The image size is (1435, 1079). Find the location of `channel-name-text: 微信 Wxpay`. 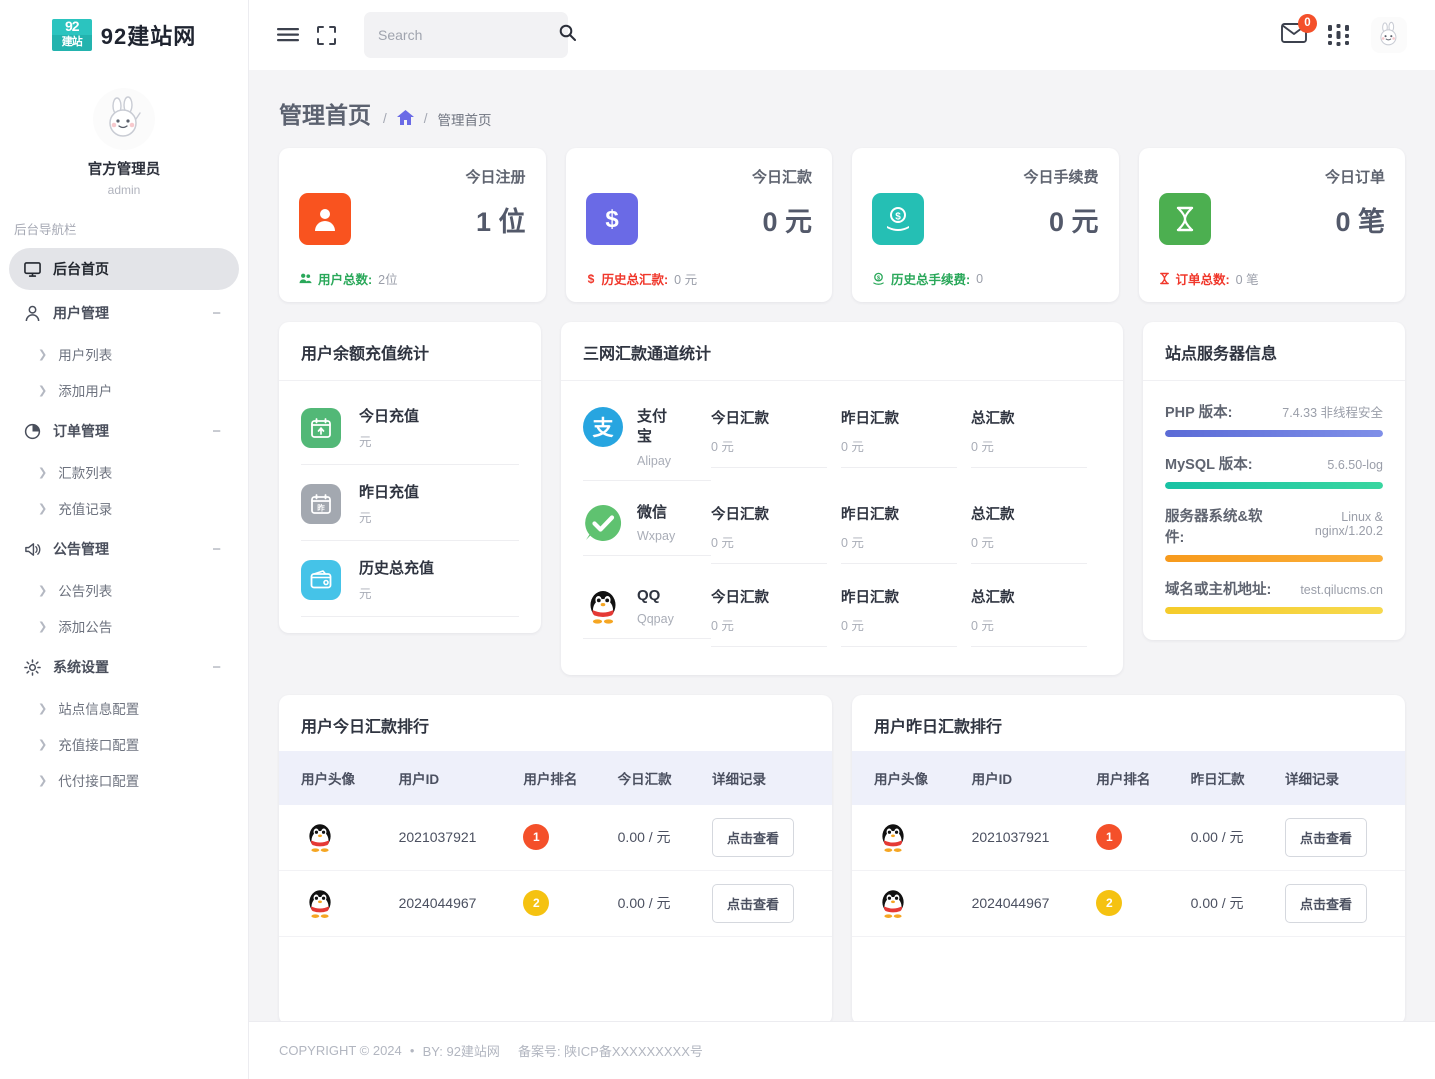

channel-name-text: 微信 Wxpay is located at coordinates (656, 523).